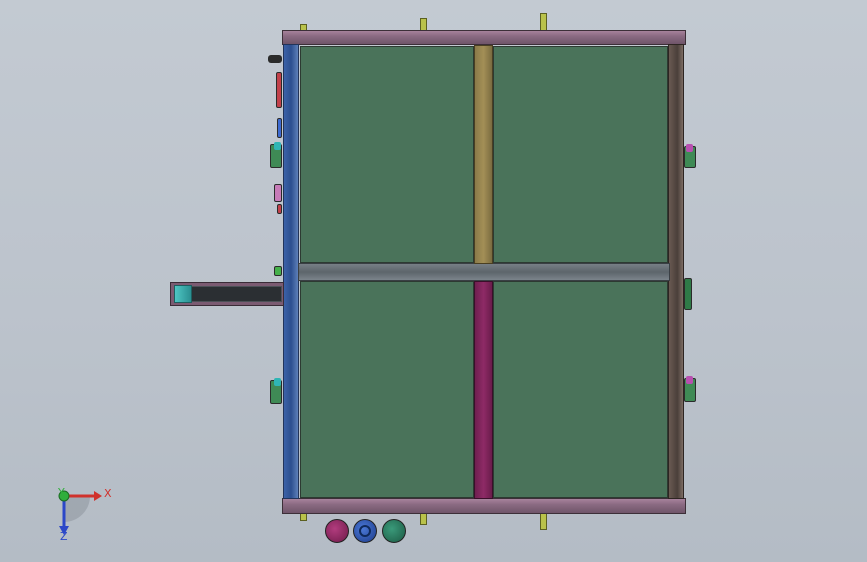 This screenshot has height=562, width=867. Describe the element at coordinates (365, 531) in the screenshot. I see `motor-center-ring` at that location.